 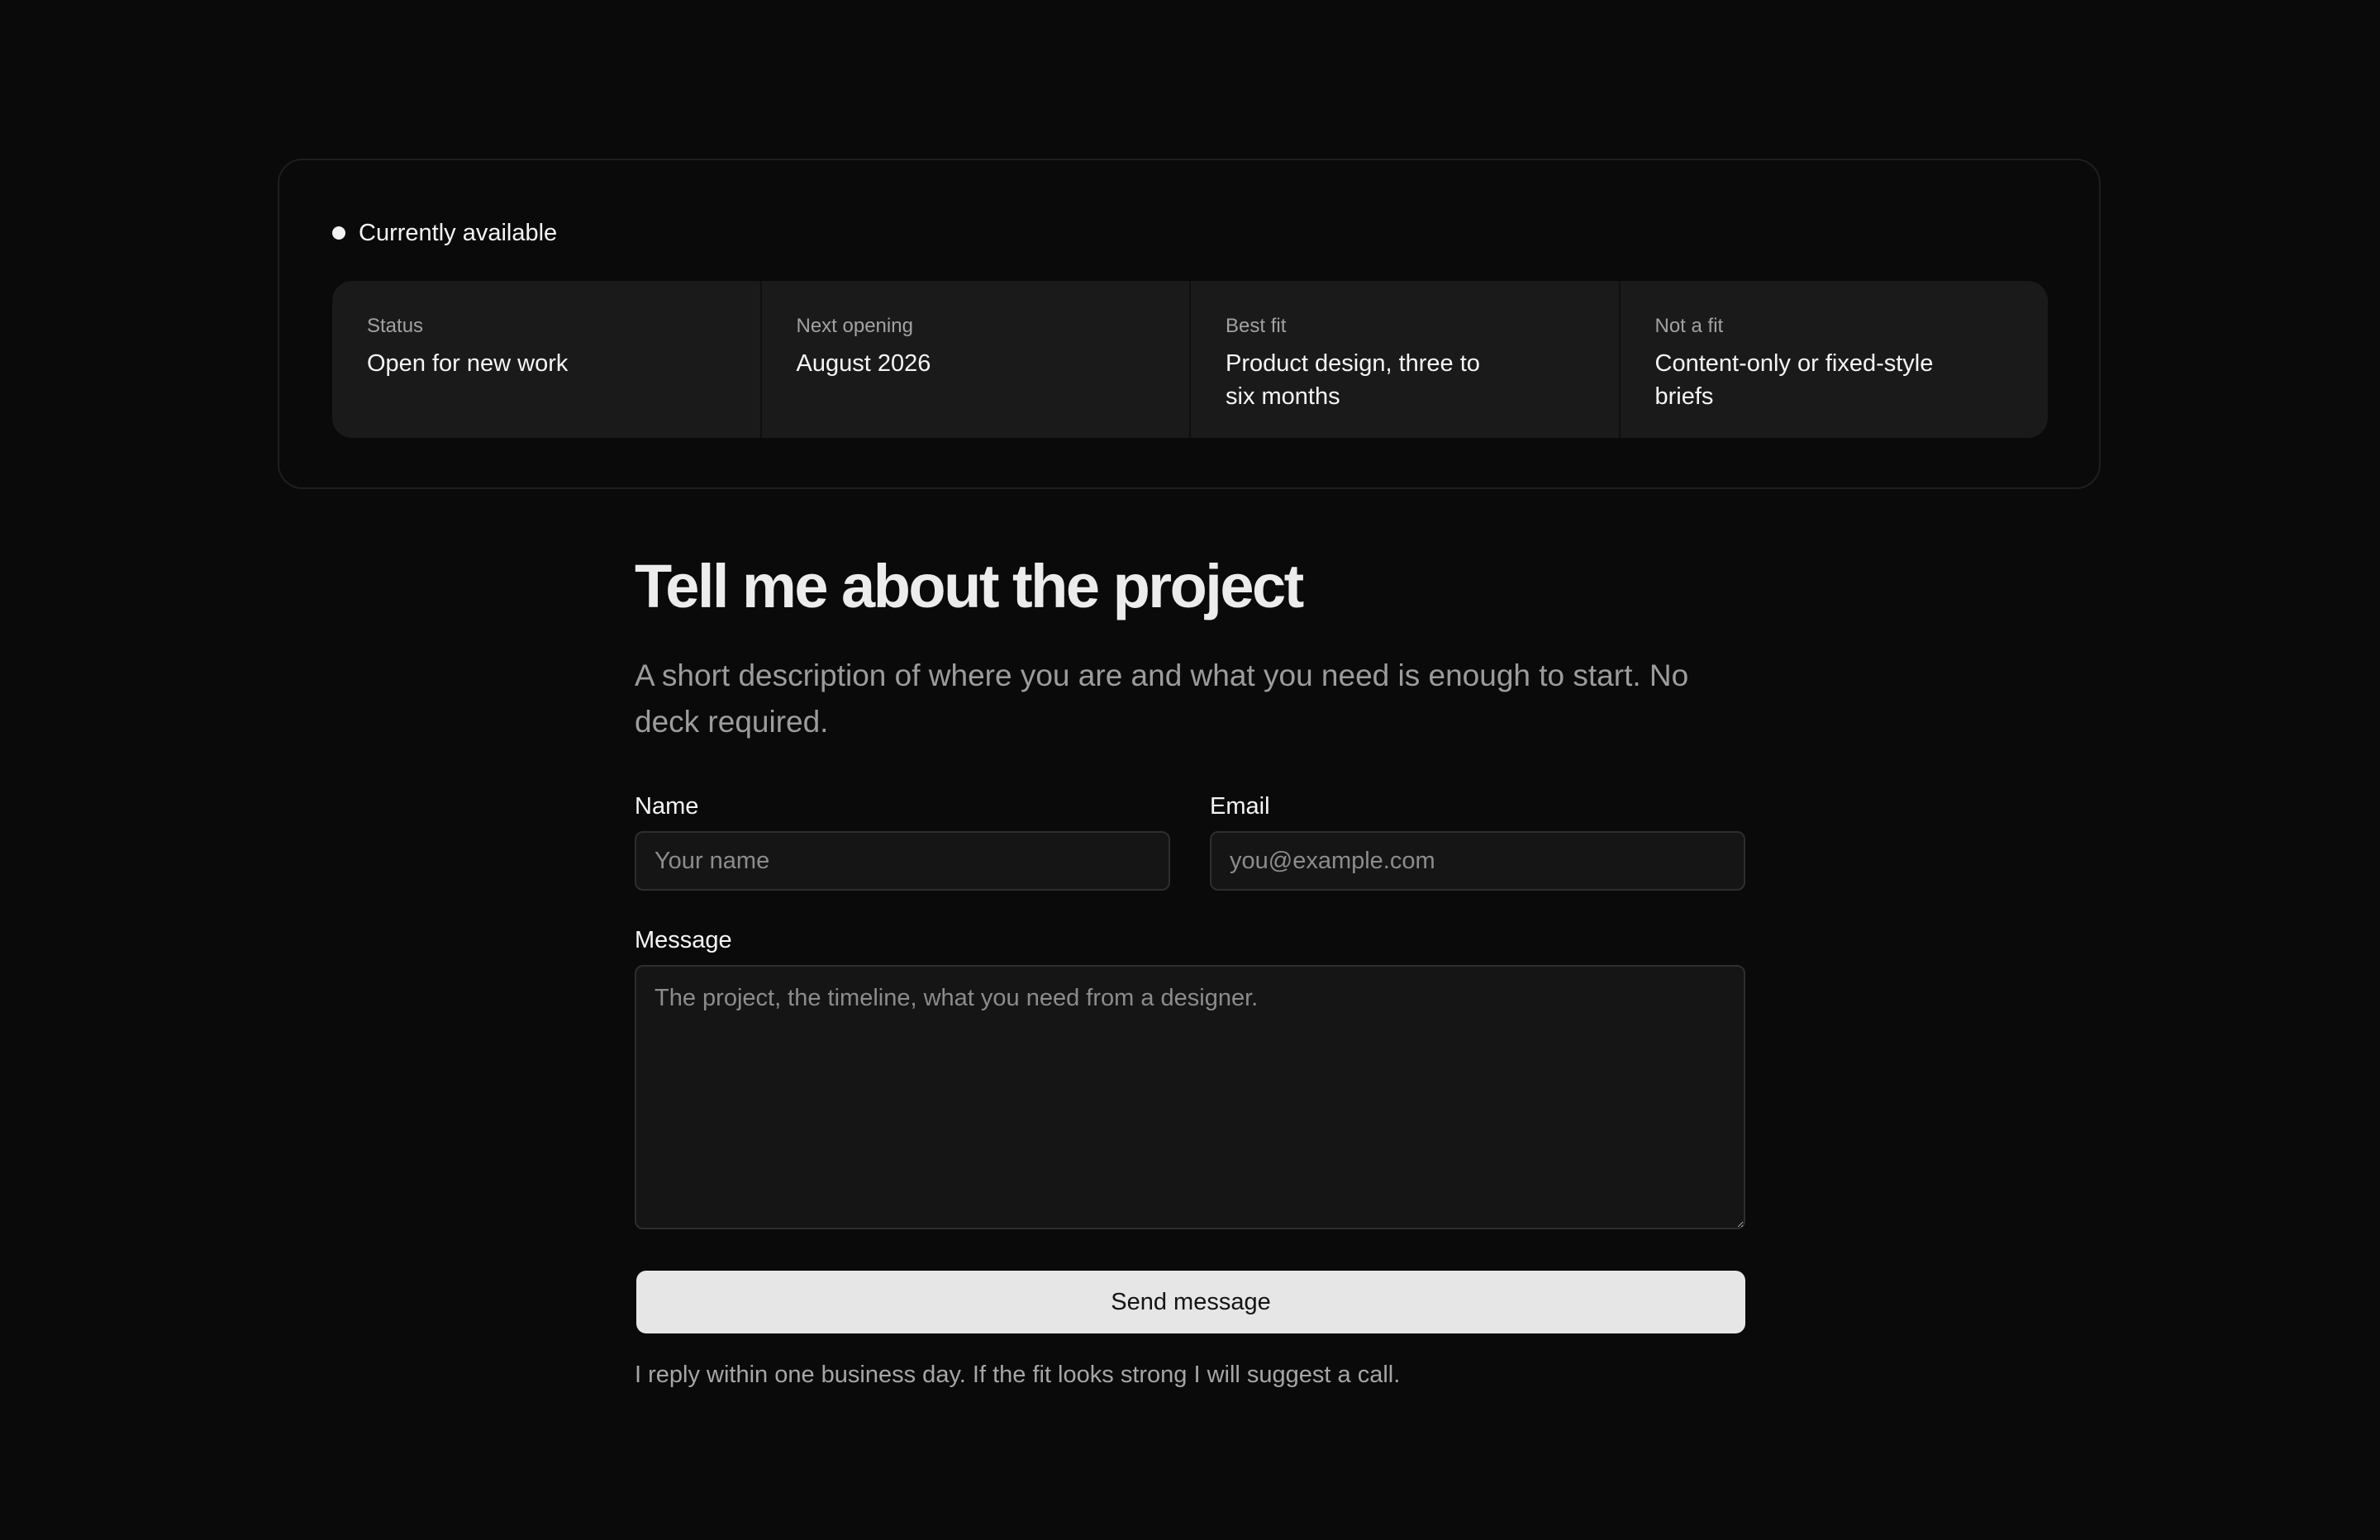 I want to click on fact-value: Content-only or fixed-style briefs, so click(x=1794, y=380).